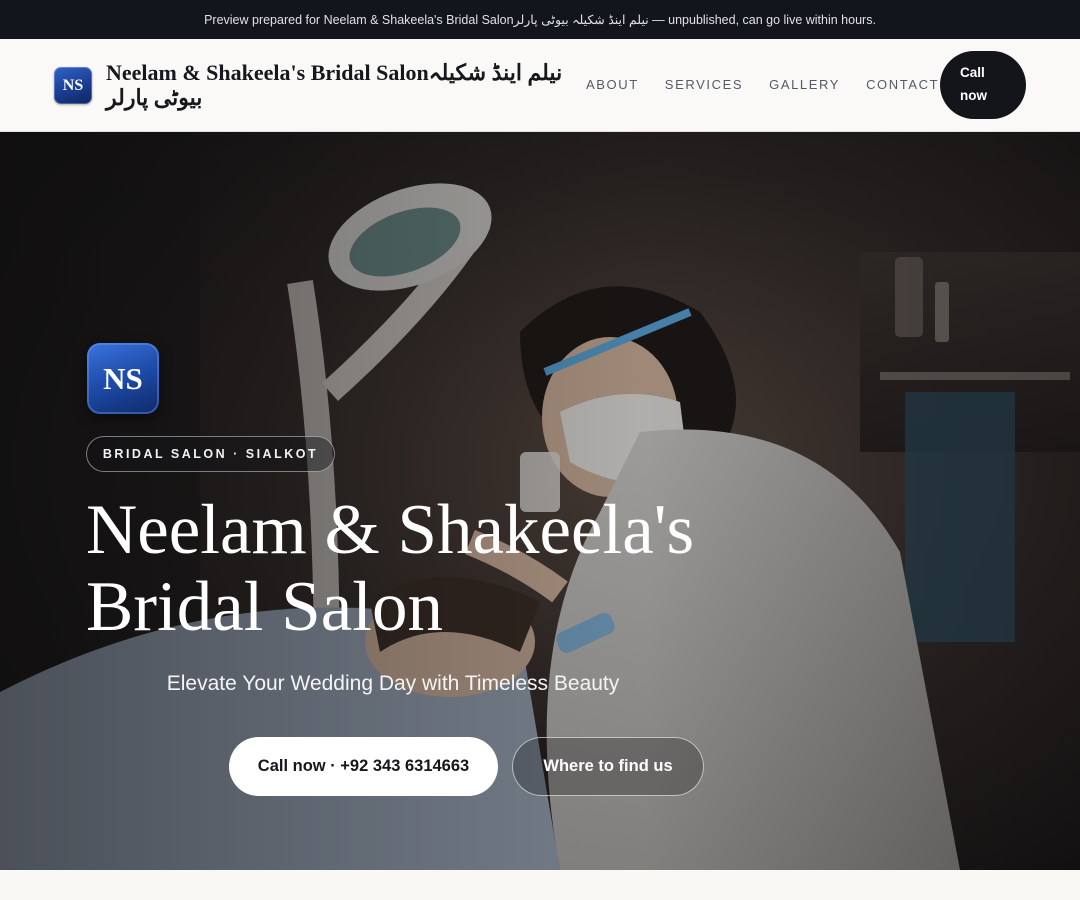  Describe the element at coordinates (902, 85) in the screenshot. I see `nav-contact: CONTACT` at that location.